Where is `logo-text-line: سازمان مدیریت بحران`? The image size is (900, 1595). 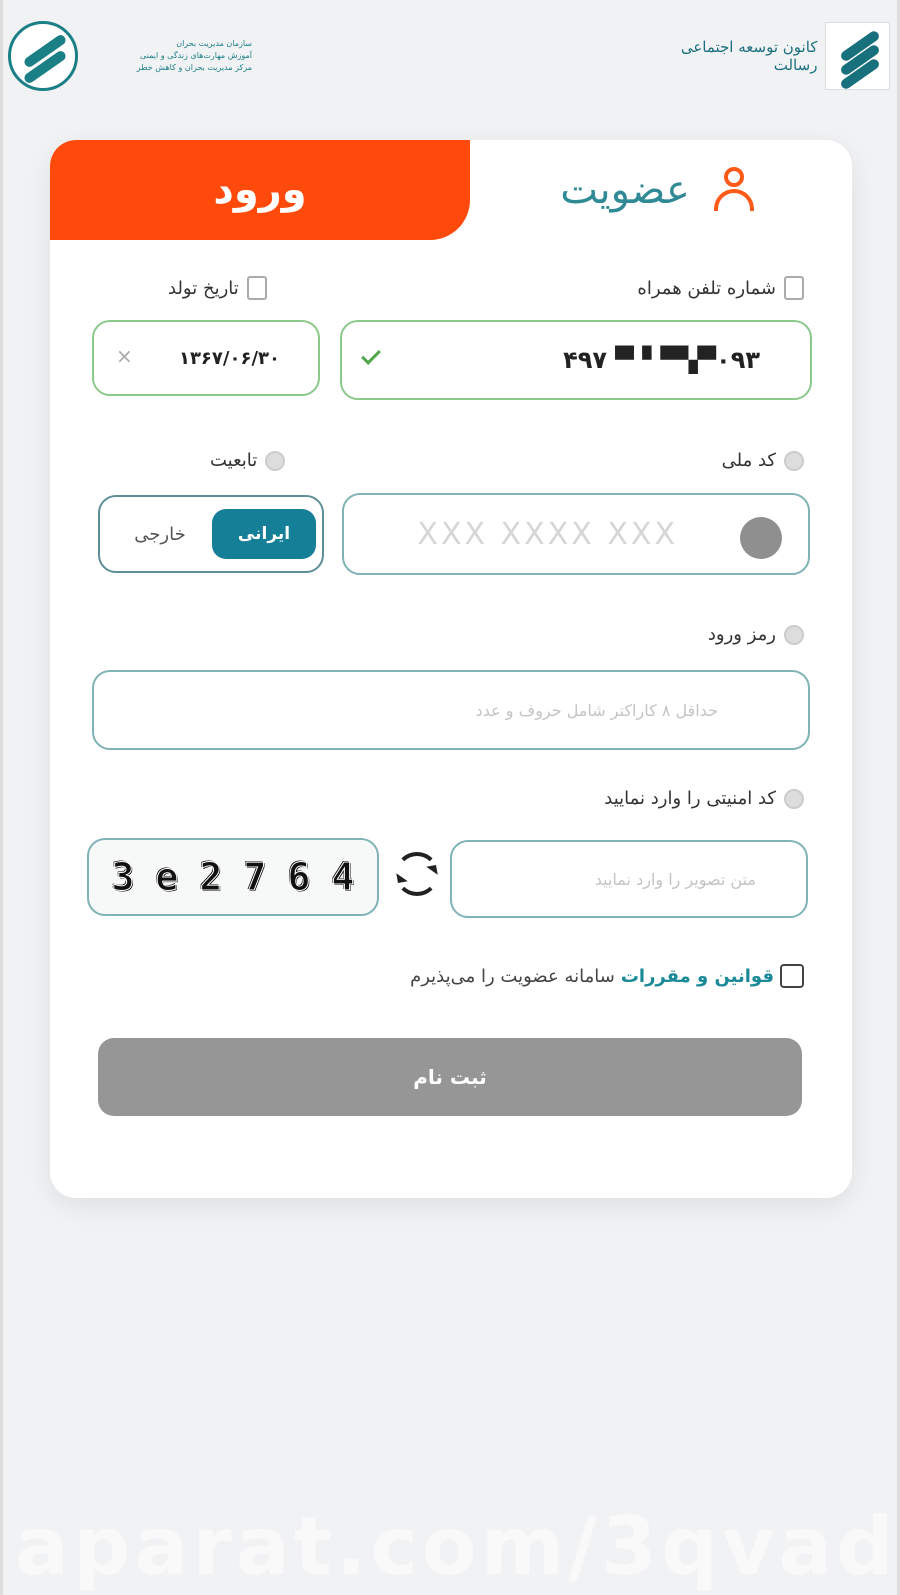
logo-text-line: سازمان مدیریت بحران is located at coordinates (214, 43).